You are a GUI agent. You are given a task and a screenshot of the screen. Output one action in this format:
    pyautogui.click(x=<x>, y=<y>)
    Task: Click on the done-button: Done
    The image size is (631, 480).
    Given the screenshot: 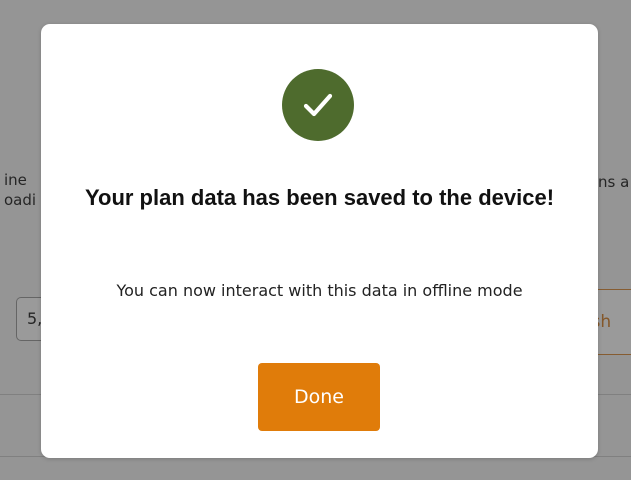 What is the action you would take?
    pyautogui.click(x=319, y=397)
    